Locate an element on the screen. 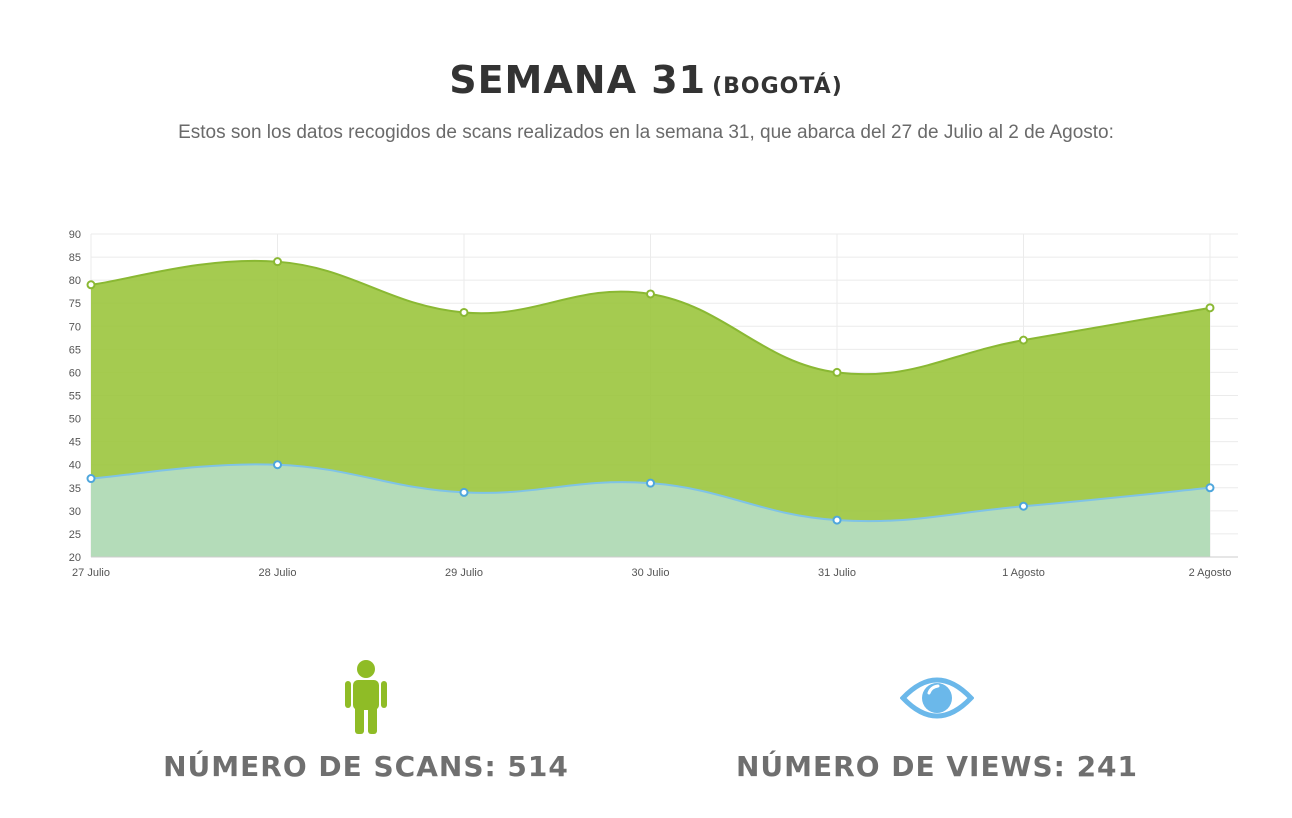 The width and height of the screenshot is (1292, 818). scans-stat: NÚMERO DE SCANS: 514 is located at coordinates (366, 721).